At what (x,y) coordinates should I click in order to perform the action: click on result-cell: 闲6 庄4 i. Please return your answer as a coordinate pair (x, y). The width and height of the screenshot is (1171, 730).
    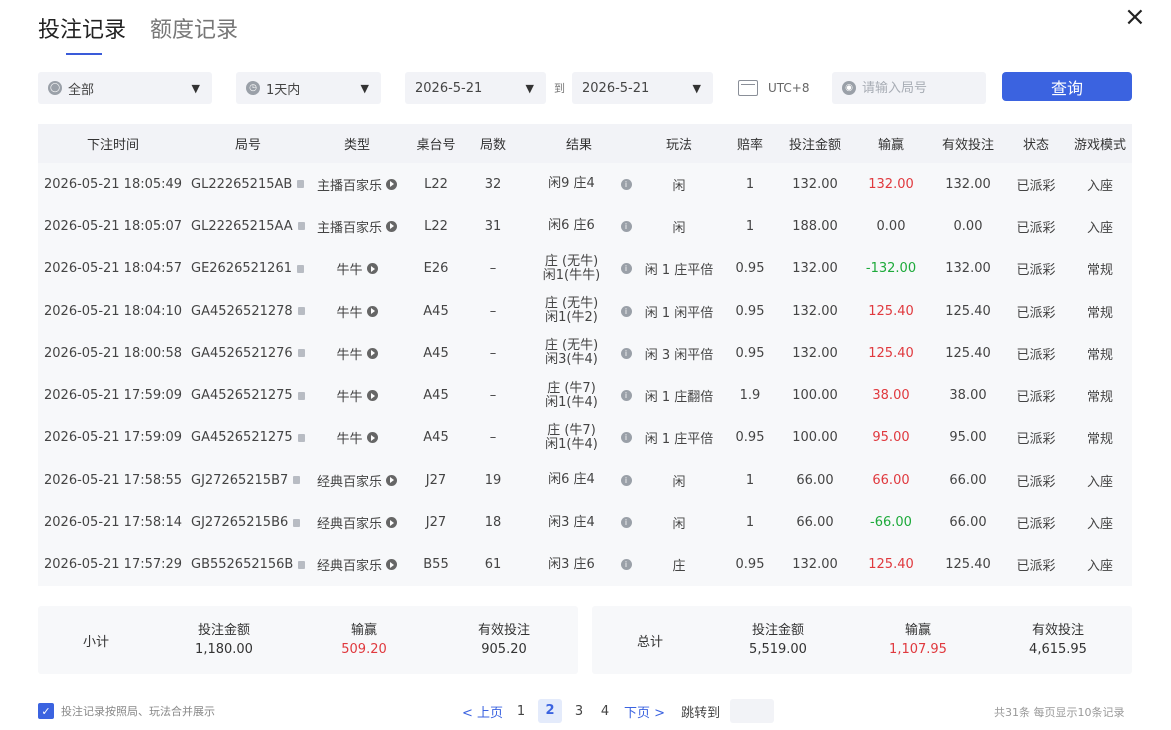
    Looking at the image, I should click on (579, 480).